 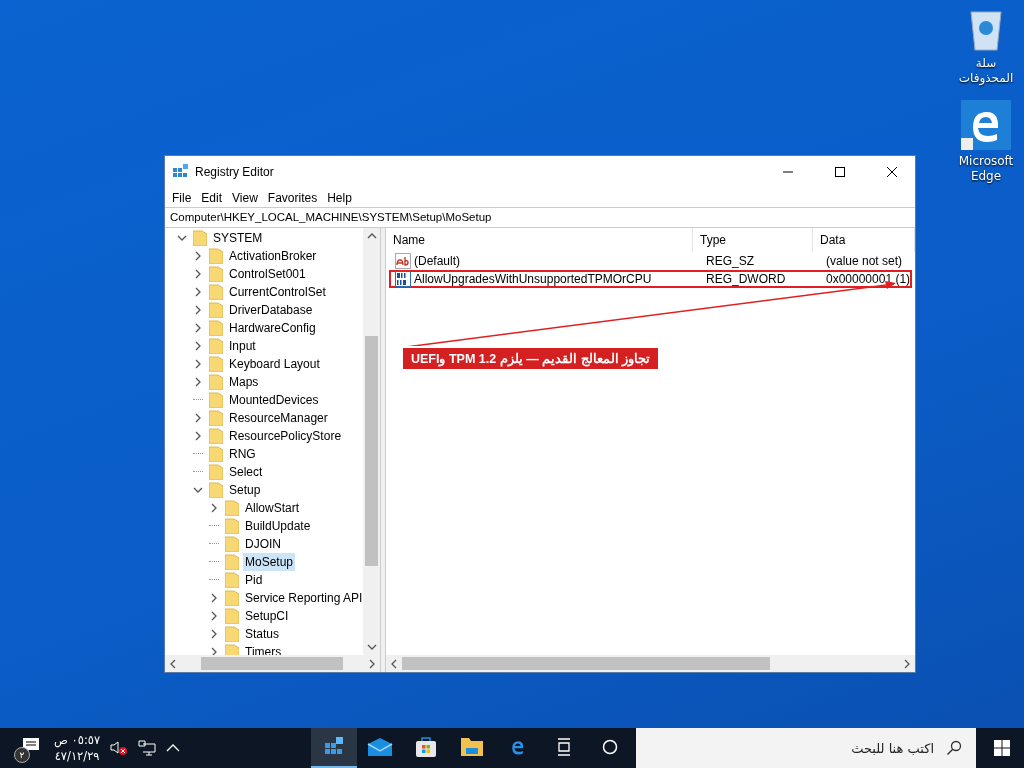 What do you see at coordinates (730, 261) in the screenshot?
I see `table-cell-text: REG_SZ` at bounding box center [730, 261].